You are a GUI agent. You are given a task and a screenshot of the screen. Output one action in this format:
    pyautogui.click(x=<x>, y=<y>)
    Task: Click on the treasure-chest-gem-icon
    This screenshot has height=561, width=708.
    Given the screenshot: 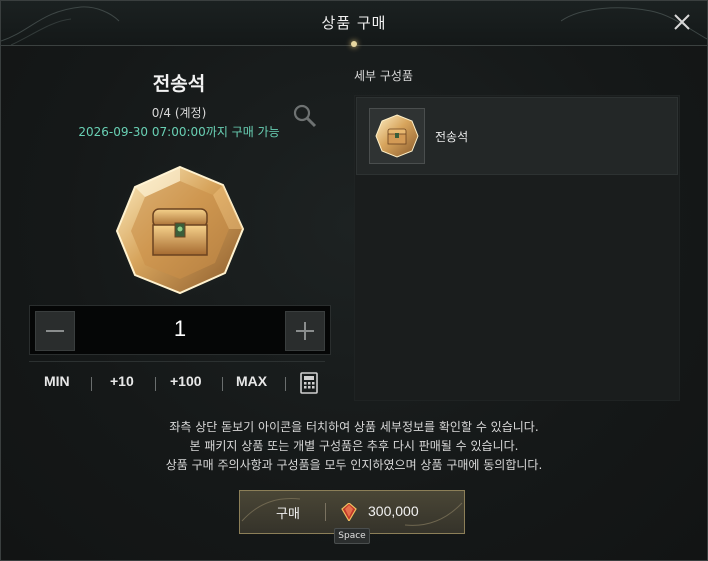 What is the action you would take?
    pyautogui.click(x=397, y=136)
    